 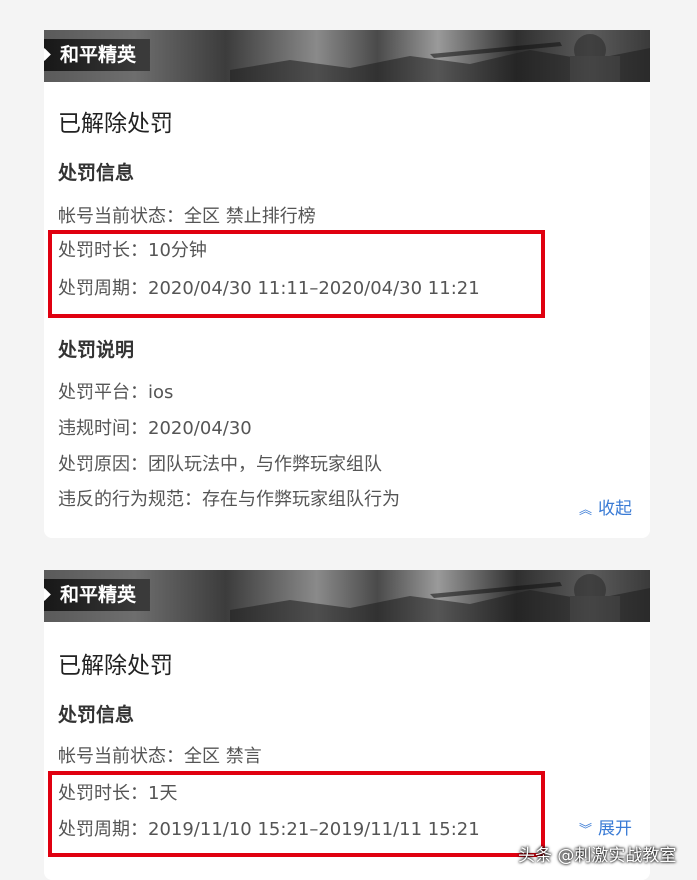 What do you see at coordinates (160, 756) in the screenshot?
I see `account-state-text: 帐号当前状态：全区 禁言` at bounding box center [160, 756].